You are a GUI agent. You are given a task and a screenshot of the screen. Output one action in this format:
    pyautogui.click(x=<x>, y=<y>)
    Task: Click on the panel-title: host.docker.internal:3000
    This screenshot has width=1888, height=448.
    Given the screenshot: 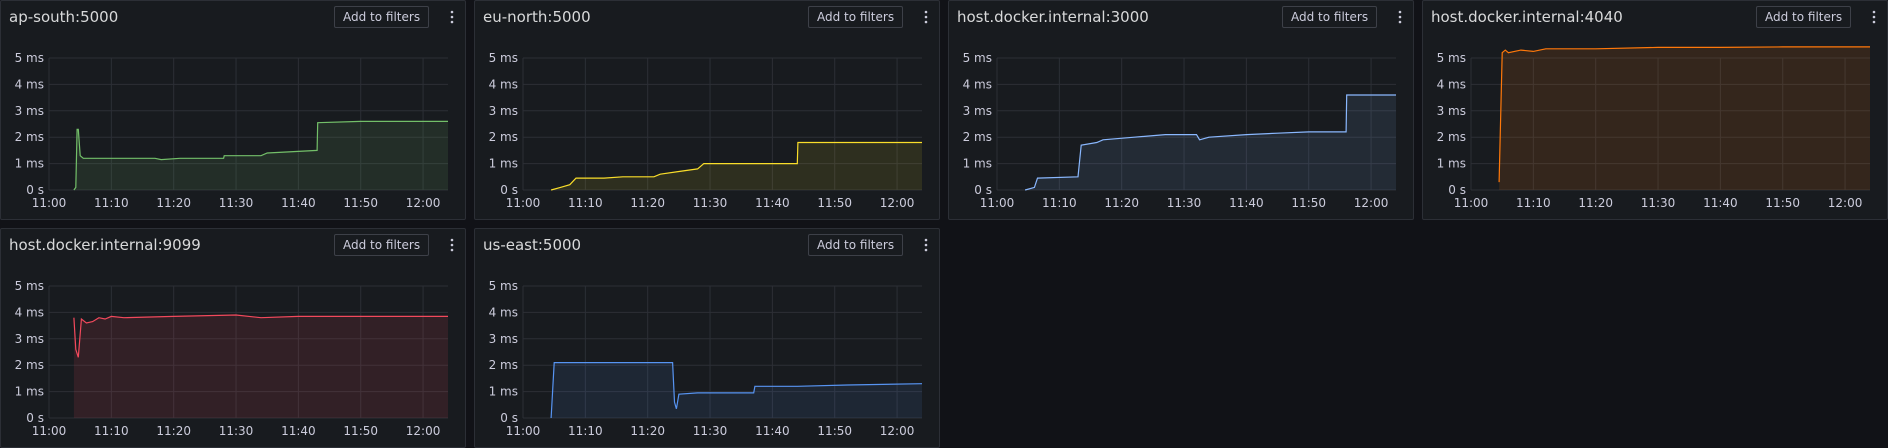 What is the action you would take?
    pyautogui.click(x=1053, y=17)
    